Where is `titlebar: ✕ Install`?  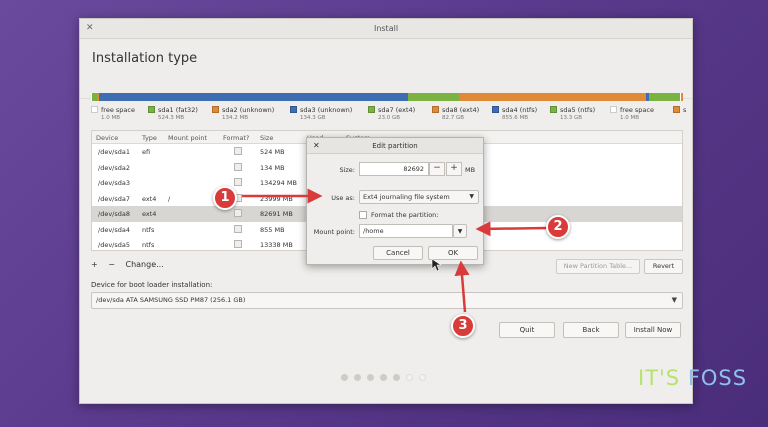
titlebar: ✕ Install is located at coordinates (386, 29).